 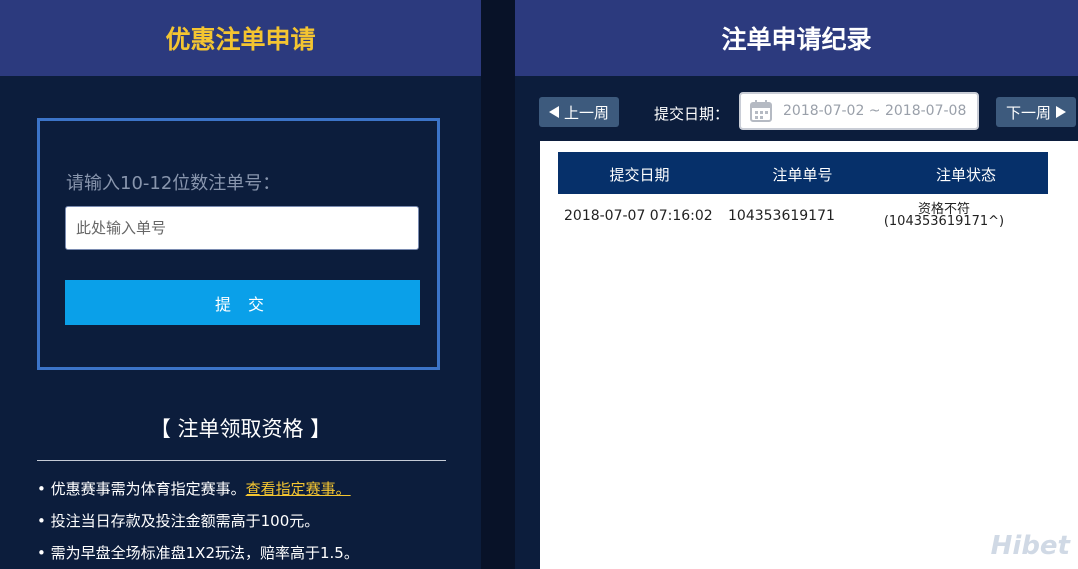 What do you see at coordinates (241, 460) in the screenshot?
I see `eligibility-divider` at bounding box center [241, 460].